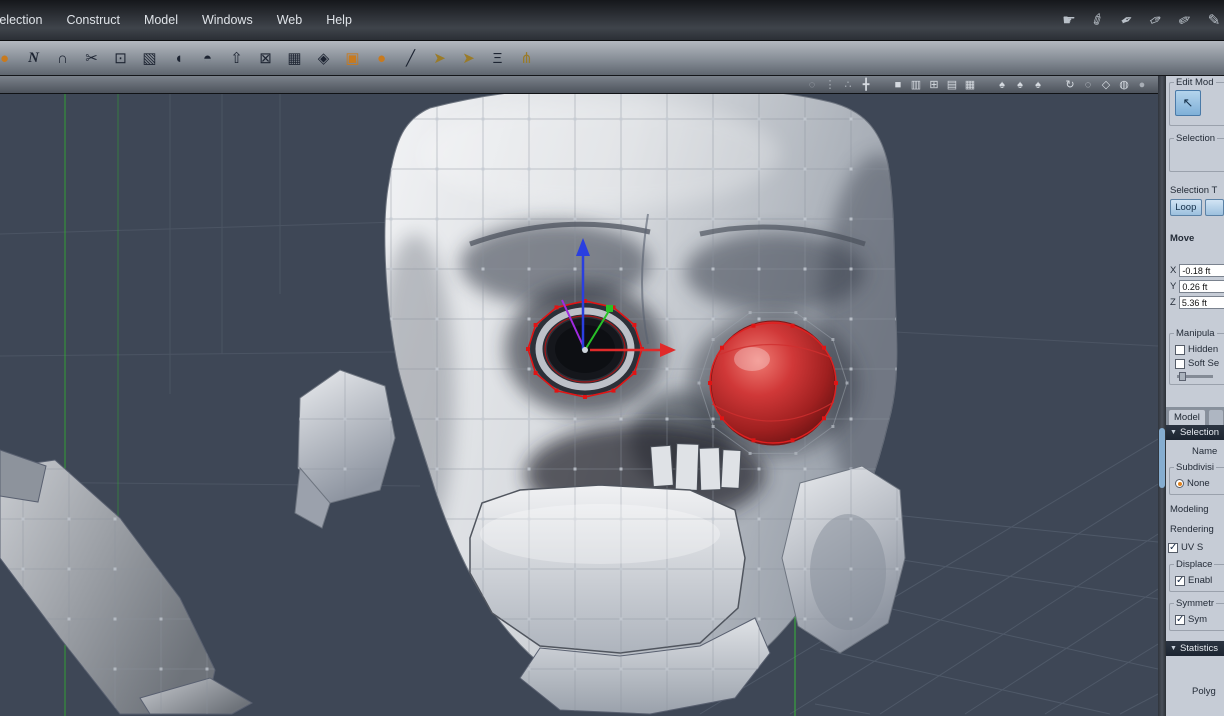 Image resolution: width=1224 pixels, height=716 pixels. I want to click on layout-rows-icon: ▤, so click(952, 85).